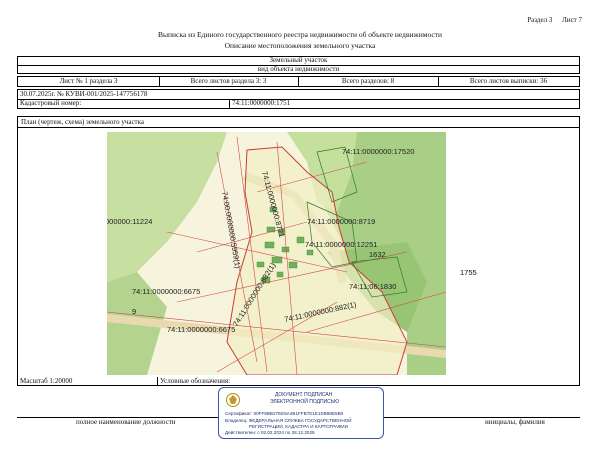  Describe the element at coordinates (126, 422) in the screenshot. I see `position-caption: полное наименование должности` at that location.